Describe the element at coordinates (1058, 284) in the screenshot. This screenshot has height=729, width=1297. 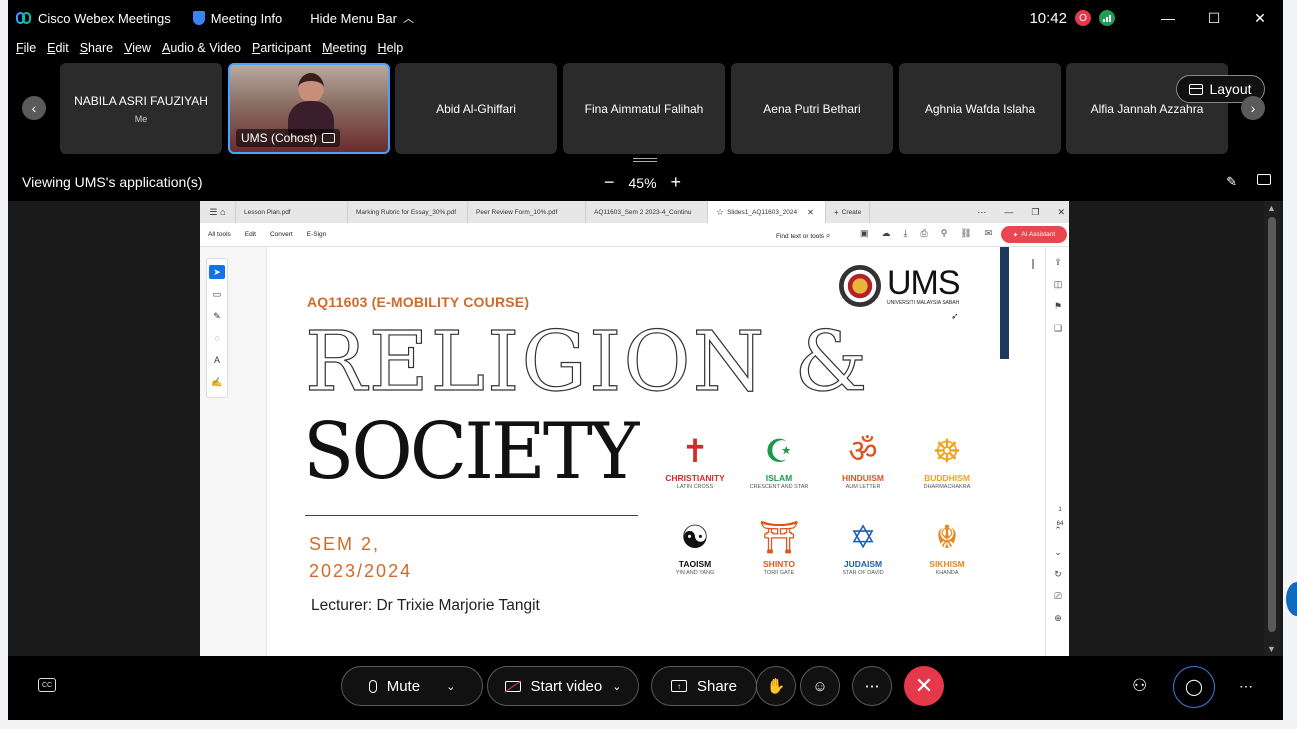
I see `comments-icon: ◫` at that location.